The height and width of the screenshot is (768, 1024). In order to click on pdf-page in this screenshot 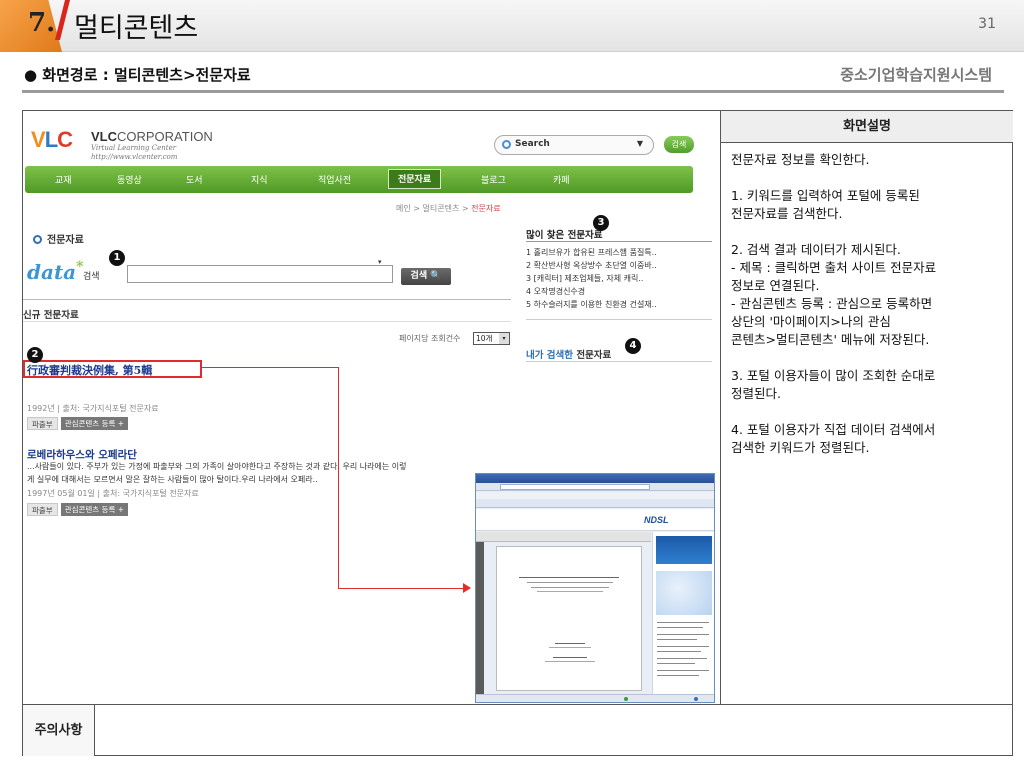, I will do `click(569, 618)`.